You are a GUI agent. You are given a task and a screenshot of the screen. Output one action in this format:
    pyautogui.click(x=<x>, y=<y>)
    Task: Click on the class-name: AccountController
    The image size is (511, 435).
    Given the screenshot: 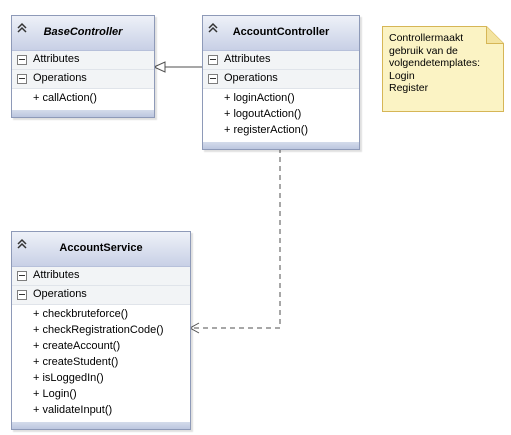 What is the action you would take?
    pyautogui.click(x=281, y=32)
    